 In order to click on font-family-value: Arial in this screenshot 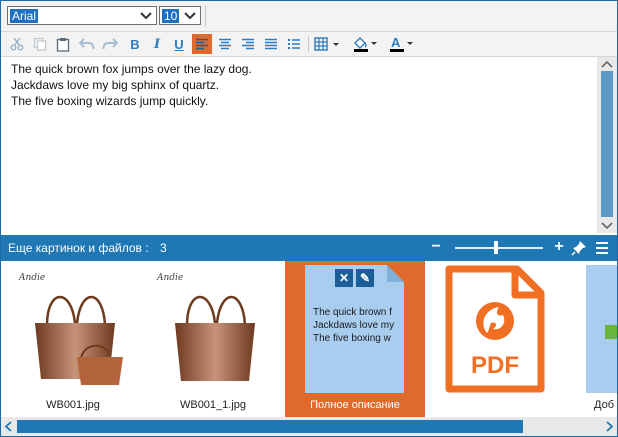, I will do `click(24, 16)`.